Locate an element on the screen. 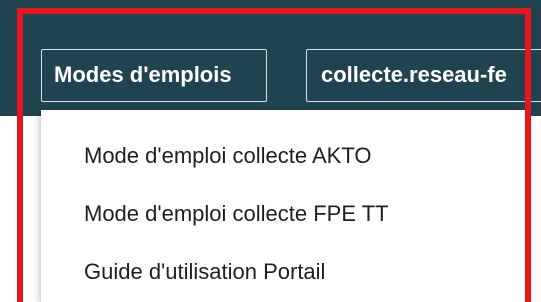 This screenshot has height=302, width=541. dropdown-item-portail-guide: Guide d'utilisation Portail is located at coordinates (204, 272).